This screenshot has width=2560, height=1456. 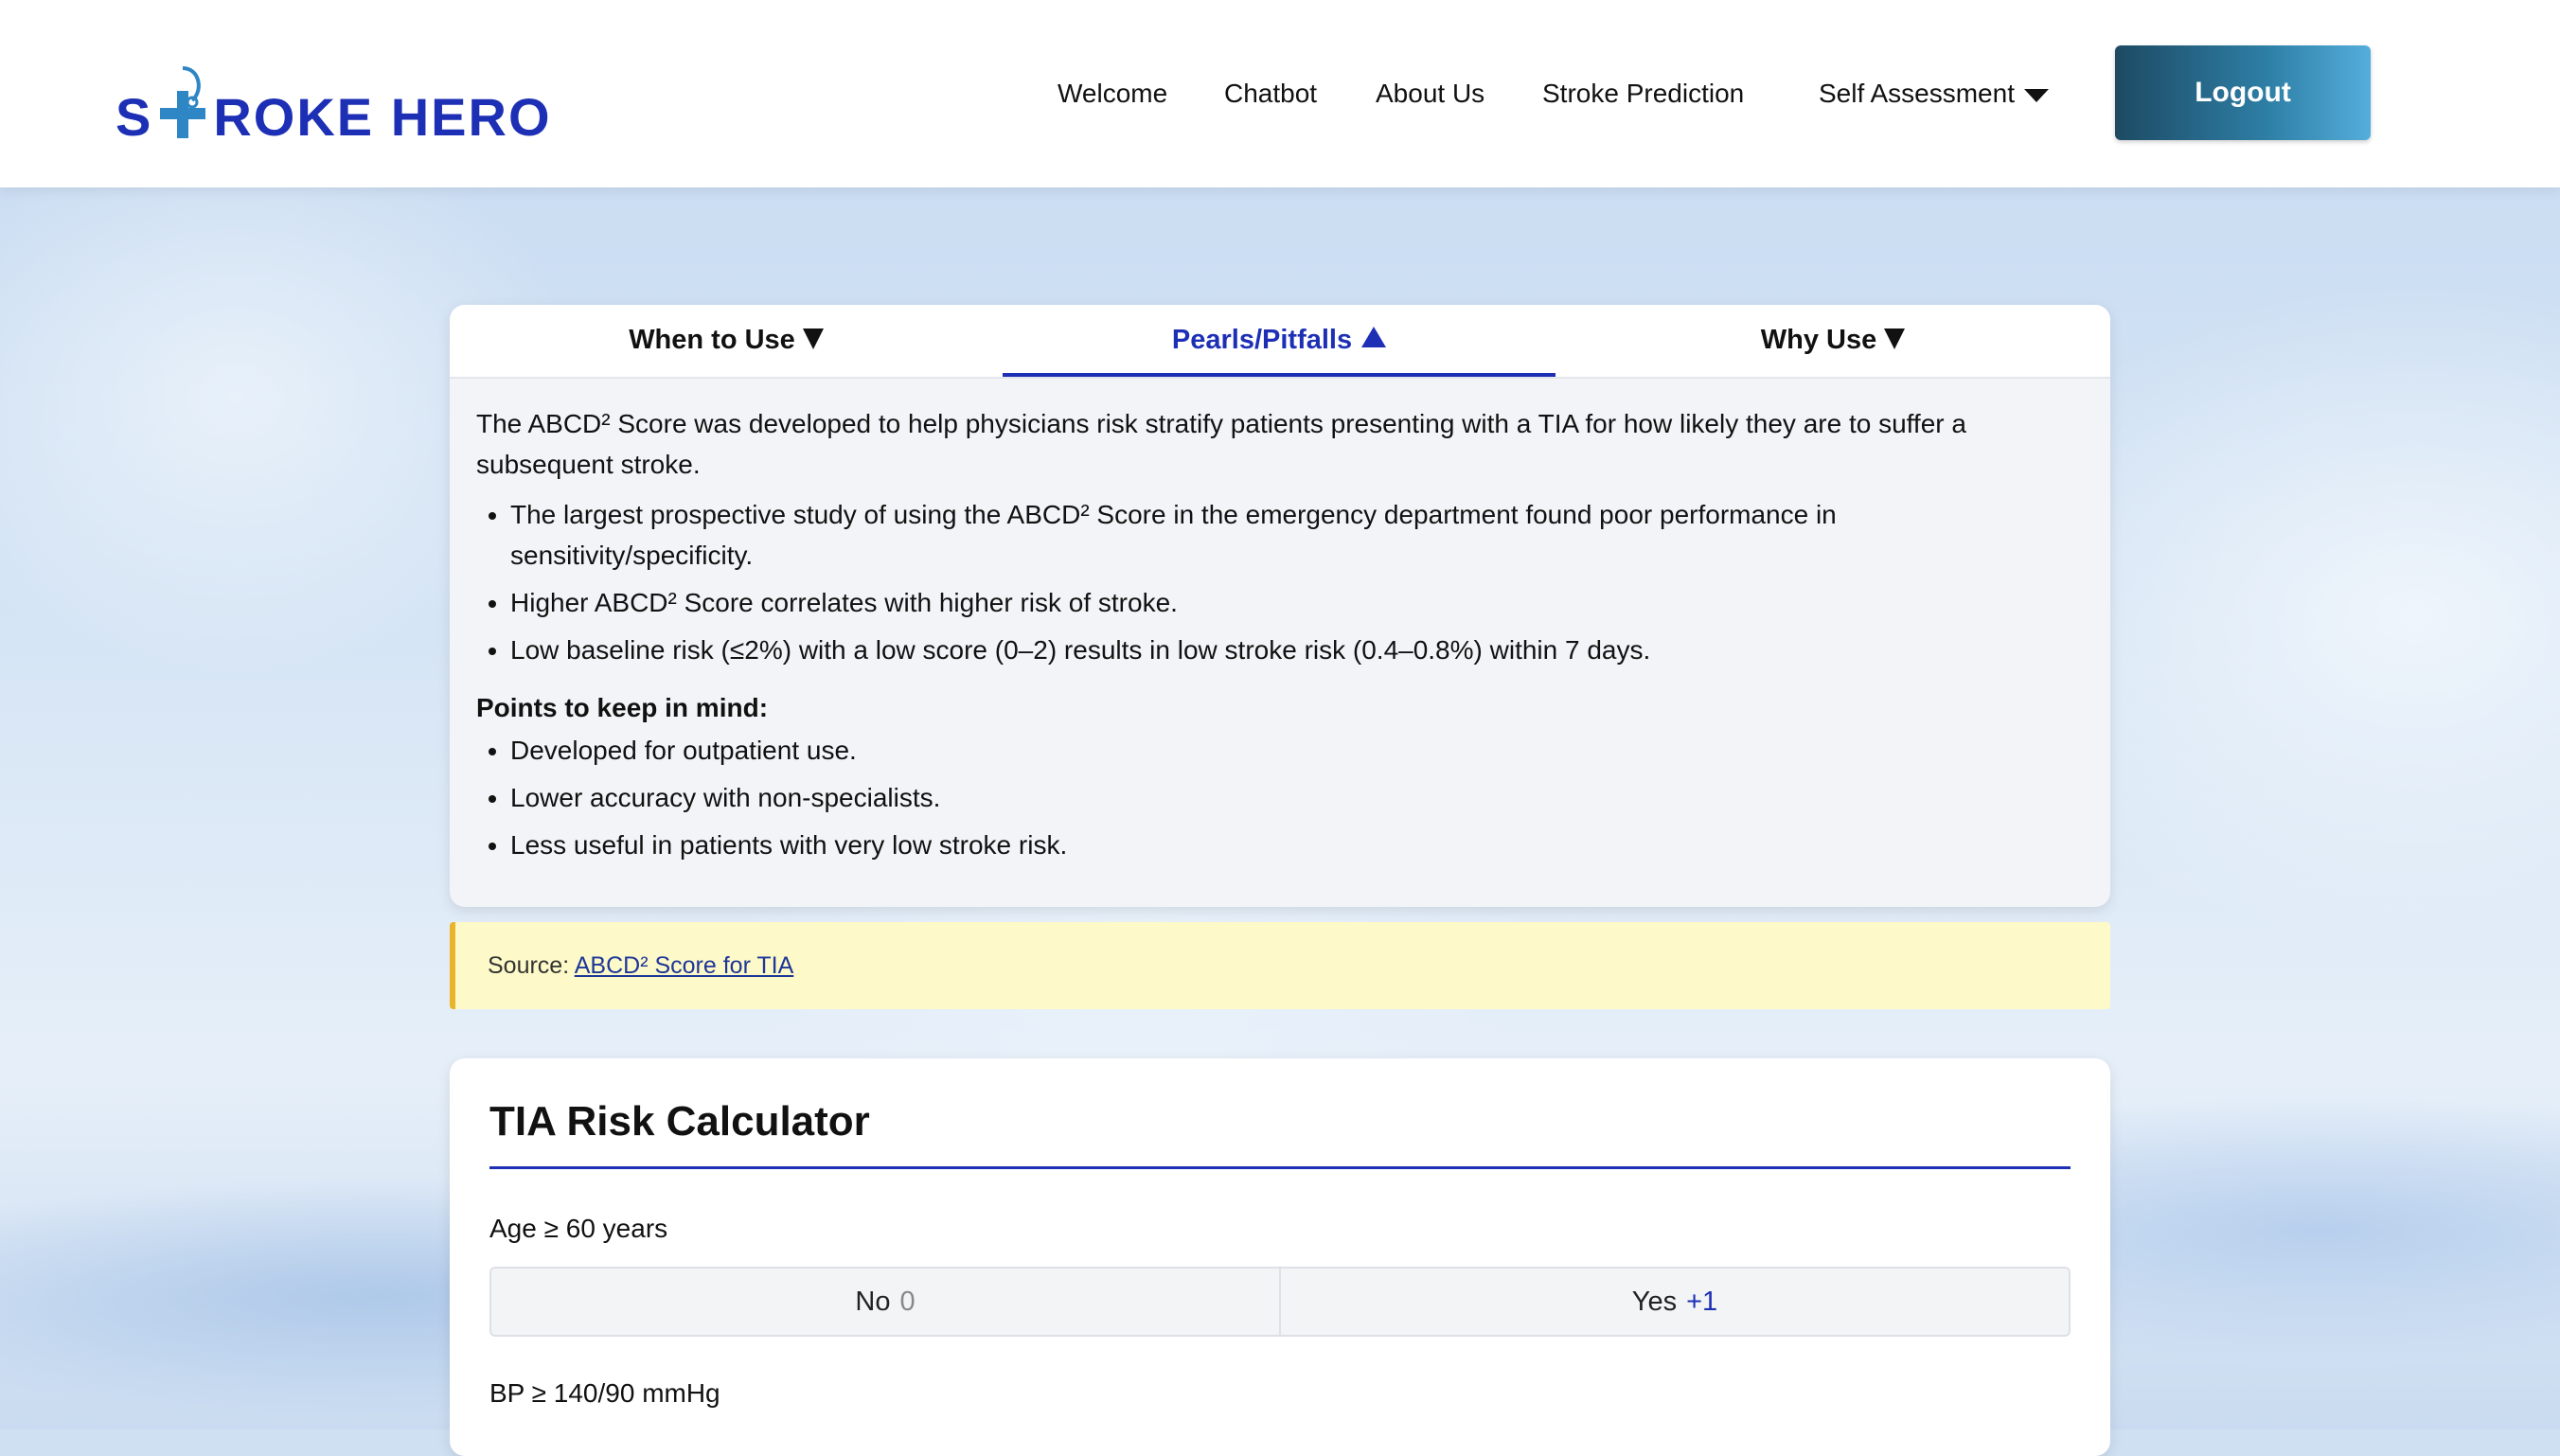 I want to click on question-bp-label: BP ≥ 140/90 mmHg, so click(x=604, y=1393).